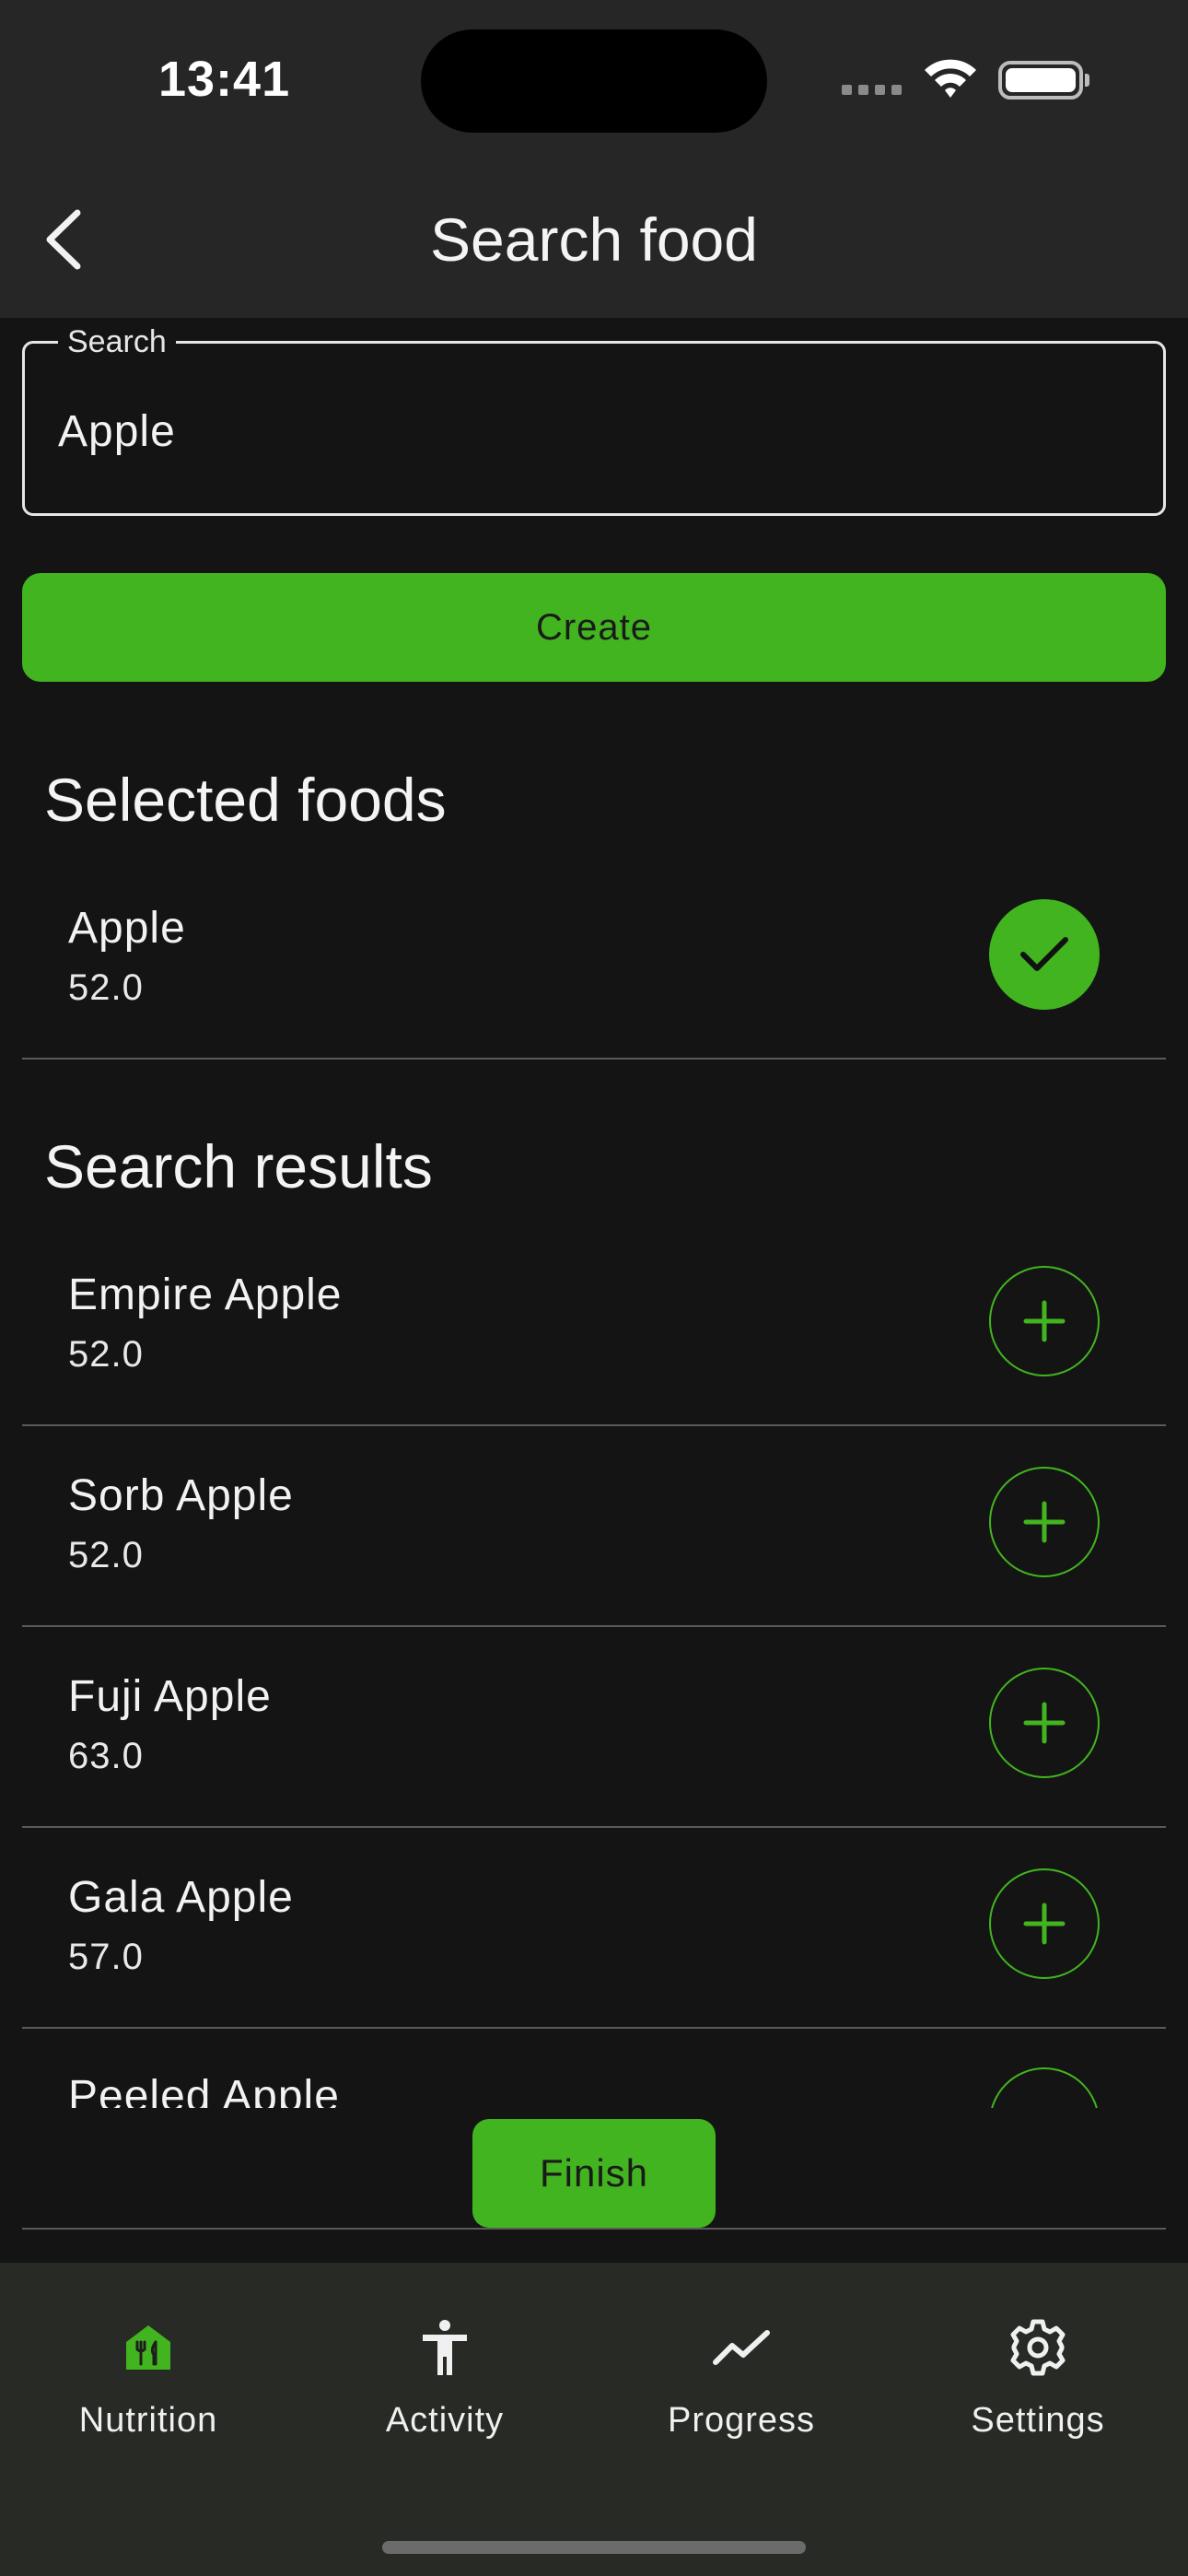 This screenshot has width=1188, height=2576. I want to click on bottom-navigation: Nutrition Activity Progress Settings, so click(594, 2419).